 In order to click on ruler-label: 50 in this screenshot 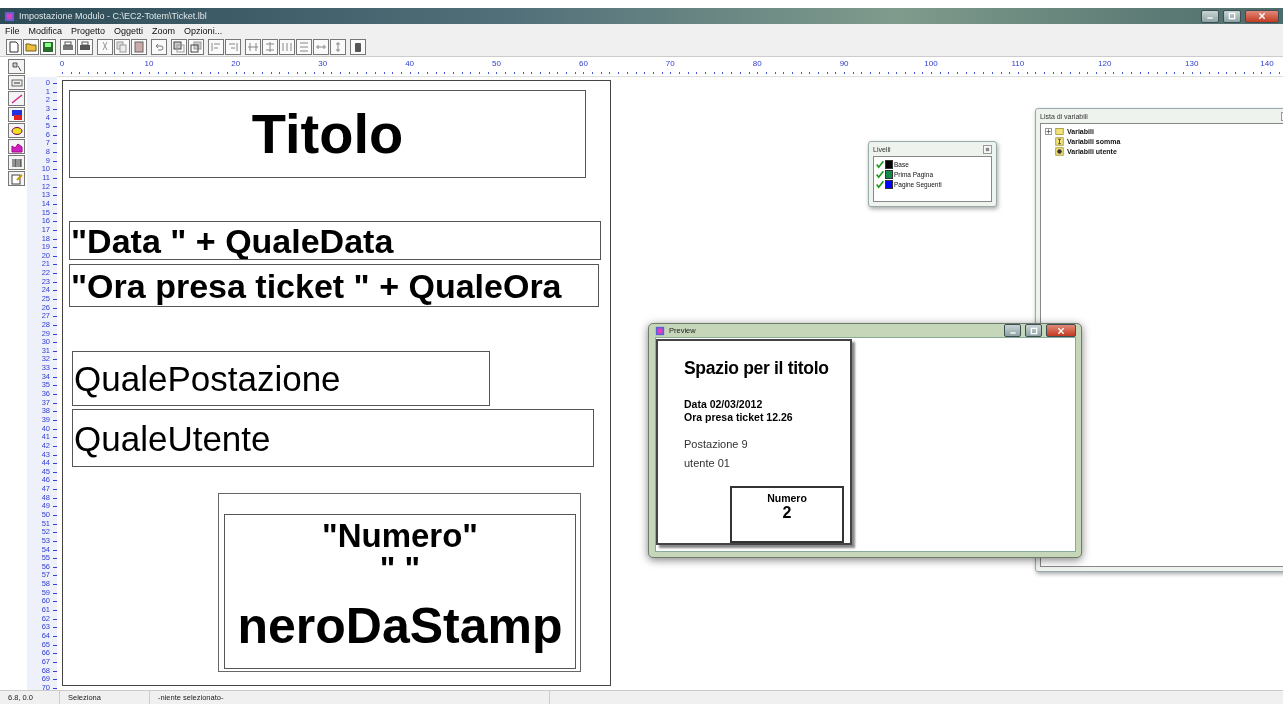, I will do `click(496, 63)`.